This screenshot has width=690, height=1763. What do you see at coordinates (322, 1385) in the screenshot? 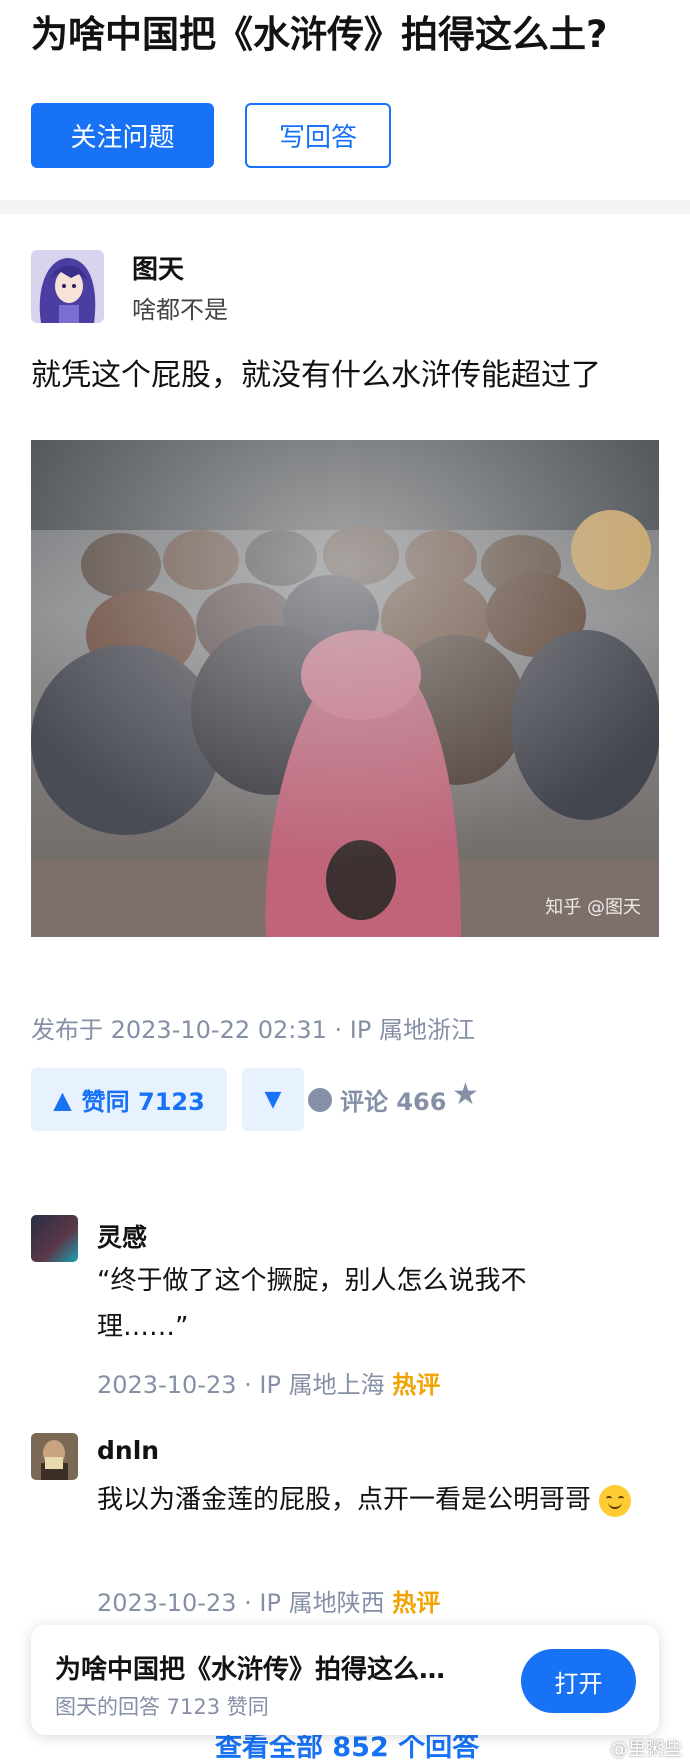
I see `comment-location: IP 属地上海` at bounding box center [322, 1385].